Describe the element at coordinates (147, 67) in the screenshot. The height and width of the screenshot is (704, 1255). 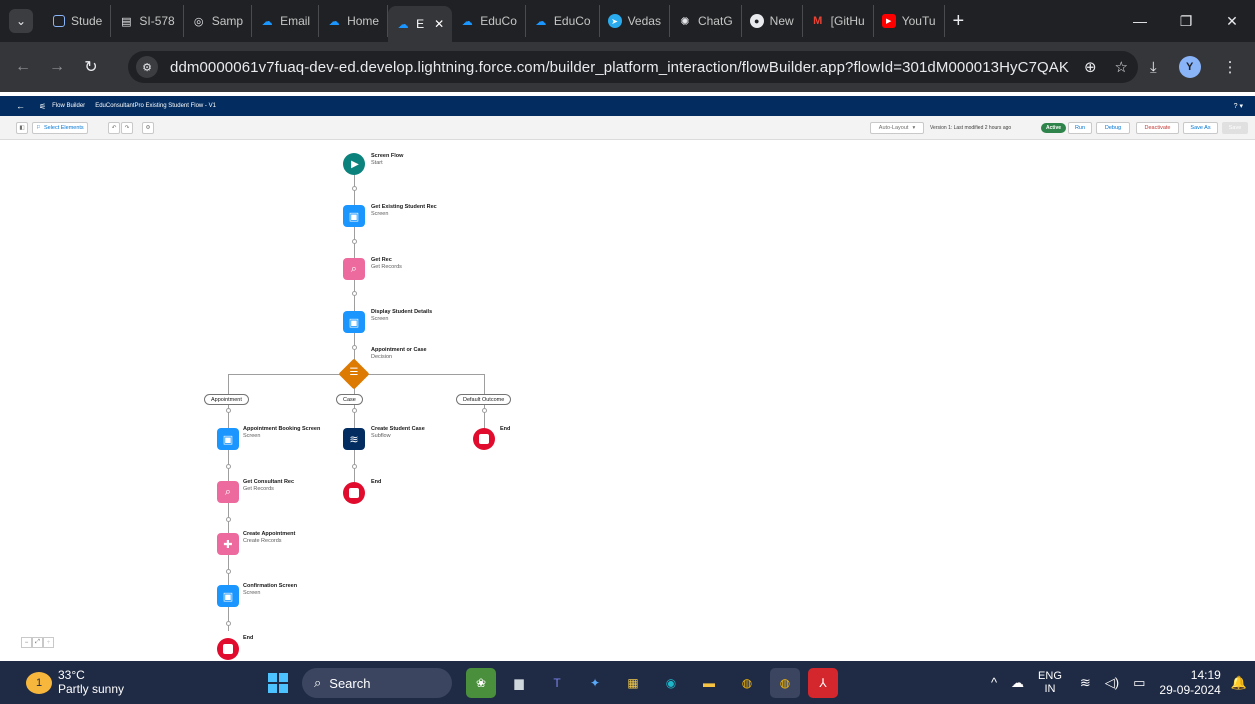
I see `site-settings-icon: ⚙` at that location.